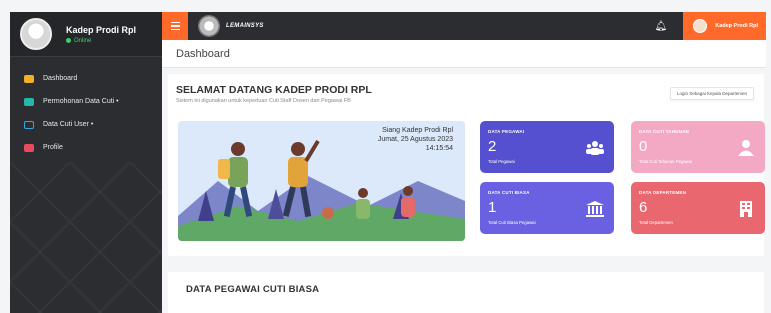  Describe the element at coordinates (512, 222) in the screenshot. I see `stat-label: Total Cuti Biasa Pegawai` at that location.